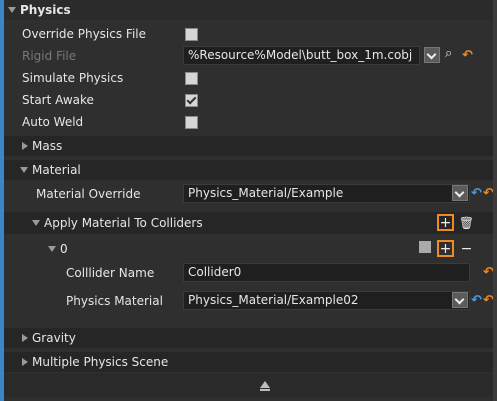  I want to click on override-physics-file-label: Override Physics File, so click(84, 34).